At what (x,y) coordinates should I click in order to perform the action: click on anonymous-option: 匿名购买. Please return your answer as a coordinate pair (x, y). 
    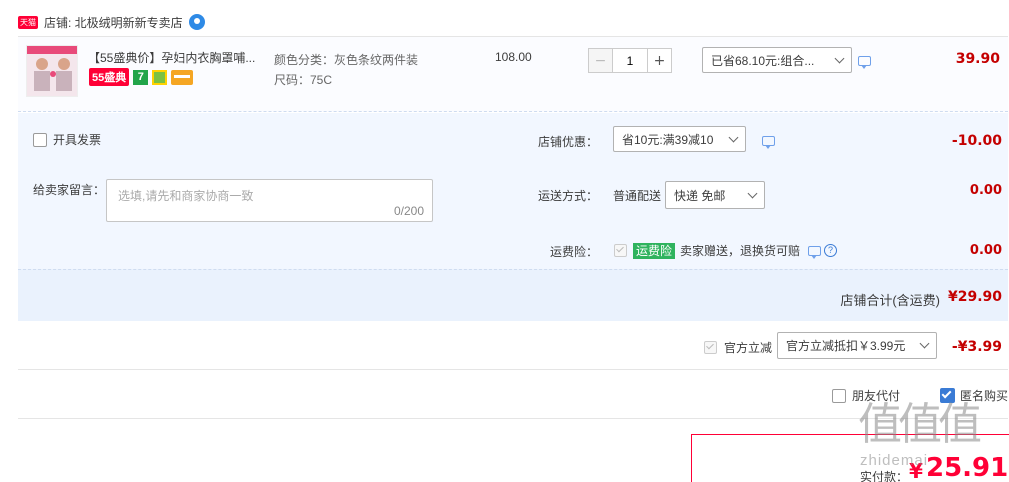
    Looking at the image, I should click on (974, 395).